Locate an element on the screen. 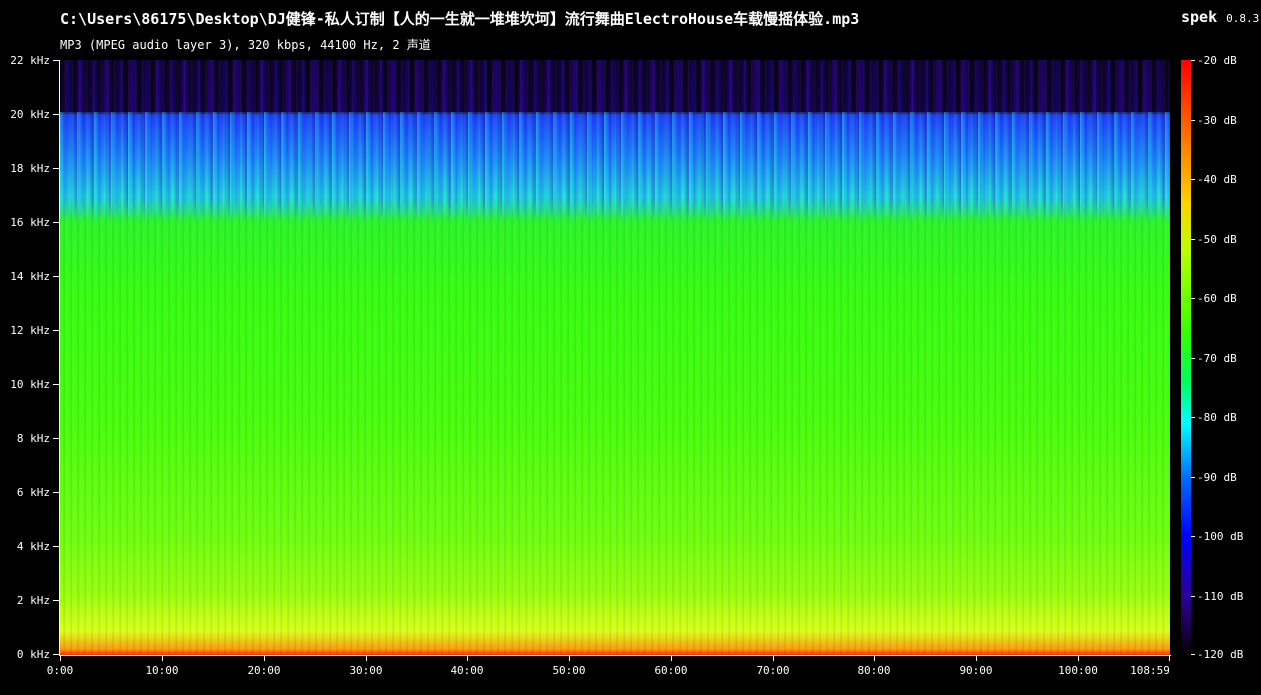 The width and height of the screenshot is (1261, 695). freq-label-6: 6 kHz is located at coordinates (33, 492).